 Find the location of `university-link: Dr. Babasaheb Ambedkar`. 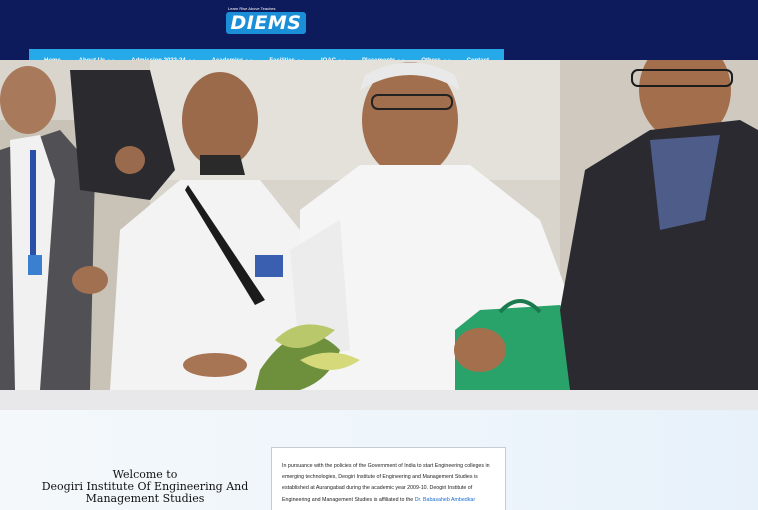

university-link: Dr. Babasaheb Ambedkar is located at coordinates (445, 500).